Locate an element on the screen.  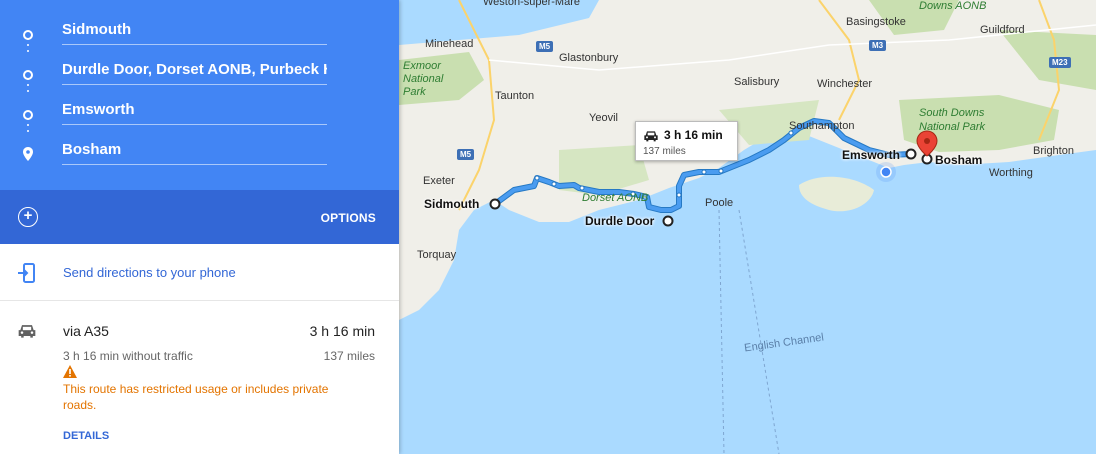
stop-row: Bosham is located at coordinates (199, 160).